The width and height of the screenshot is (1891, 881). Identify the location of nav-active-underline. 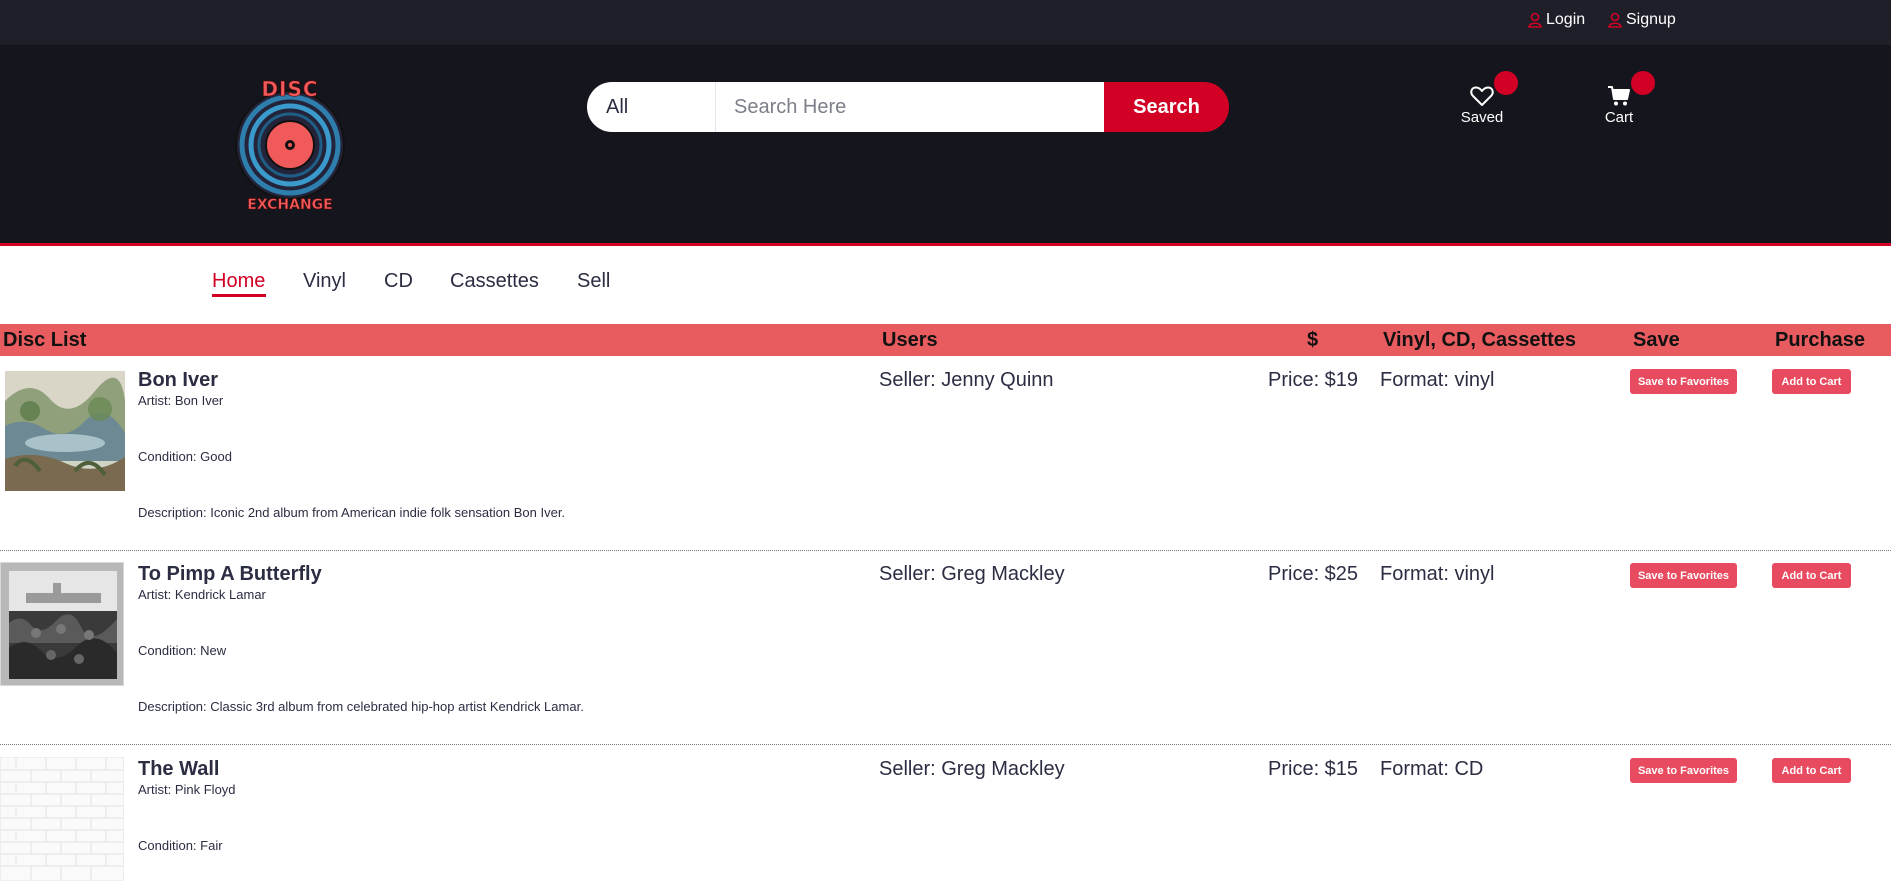
(239, 295).